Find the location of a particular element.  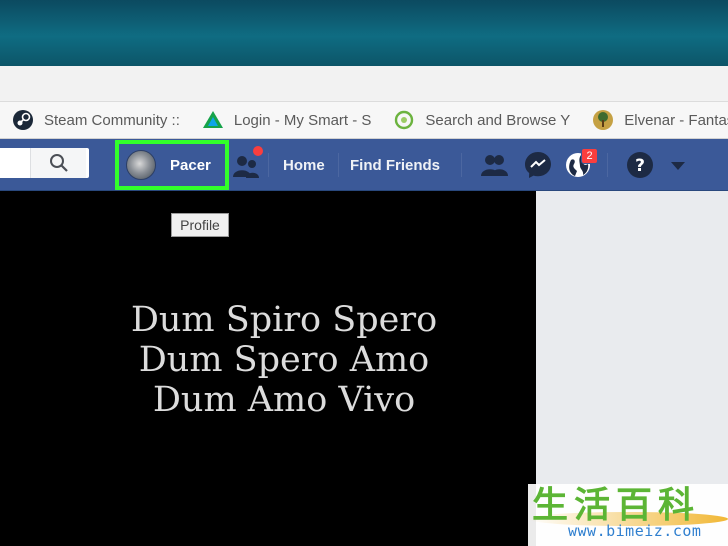

watermark-char: 生 is located at coordinates (550, 505).